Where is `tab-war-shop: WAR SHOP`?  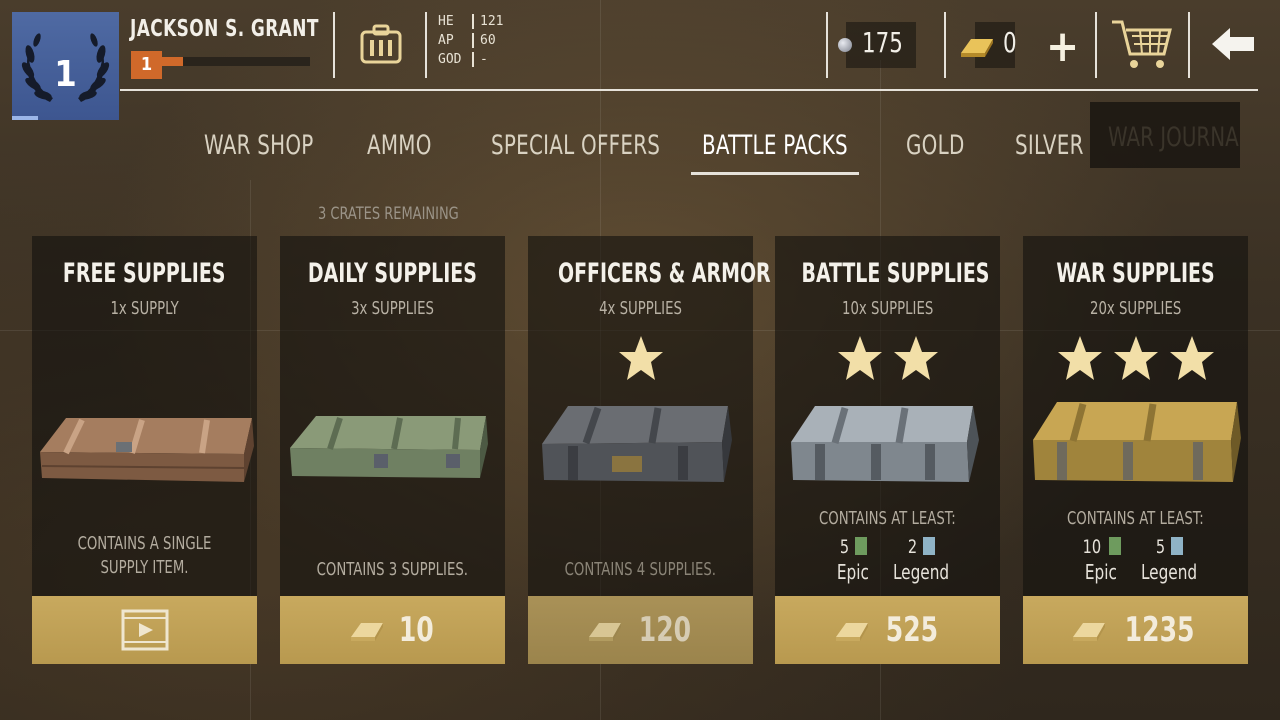
tab-war-shop: WAR SHOP is located at coordinates (259, 145).